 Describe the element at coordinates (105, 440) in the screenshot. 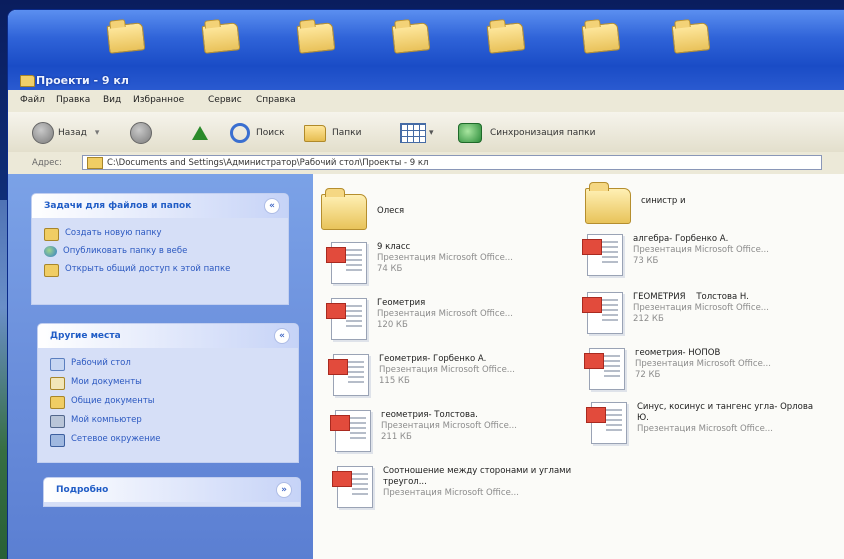

I see `place-network: Сетевое окружение` at that location.